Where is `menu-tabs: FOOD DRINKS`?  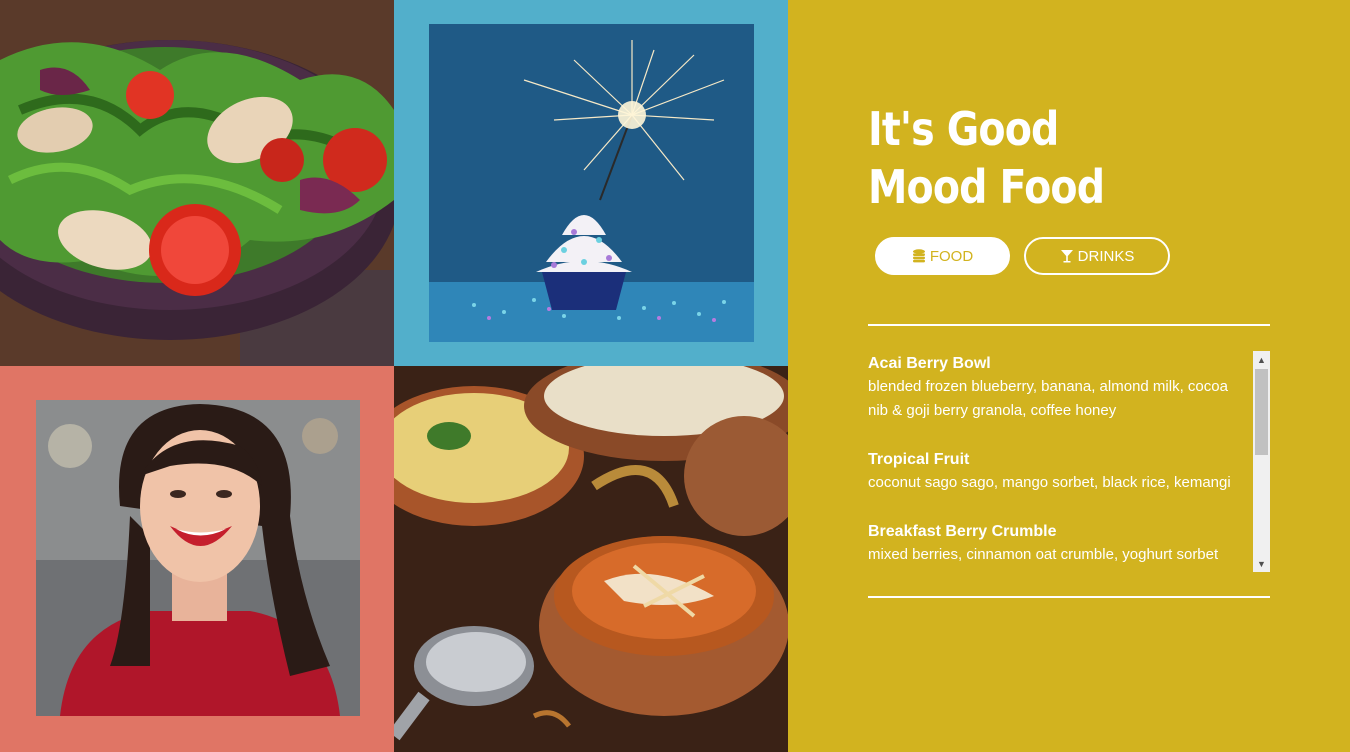 menu-tabs: FOOD DRINKS is located at coordinates (1022, 256).